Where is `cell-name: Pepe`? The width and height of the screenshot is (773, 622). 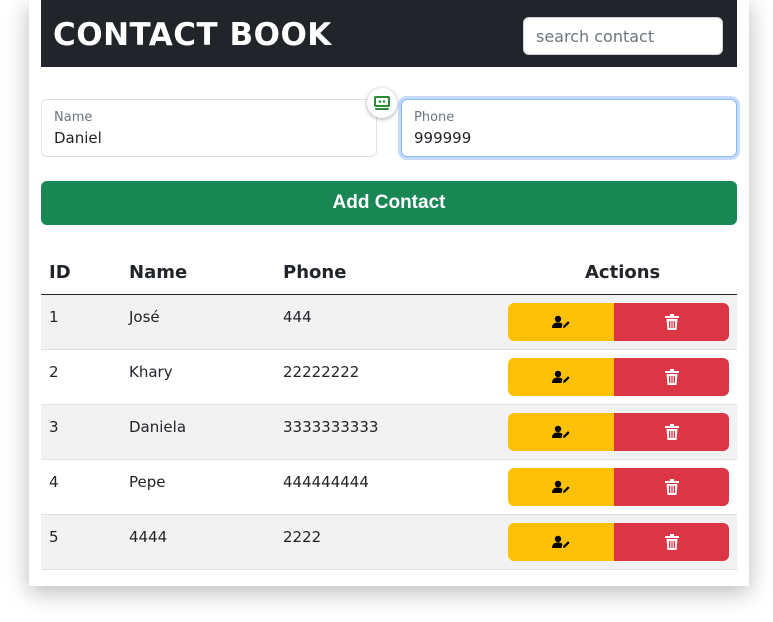
cell-name: Pepe is located at coordinates (147, 482).